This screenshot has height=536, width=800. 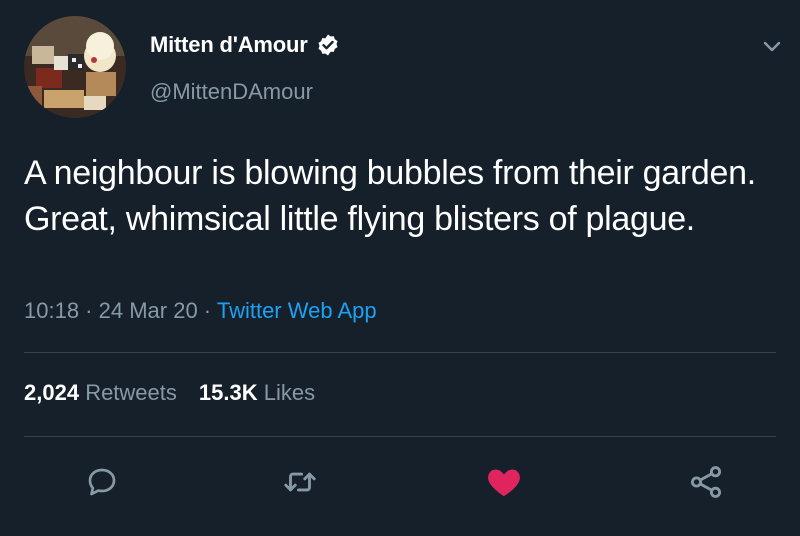 I want to click on author-handle: @MittenDAmour, so click(x=231, y=92).